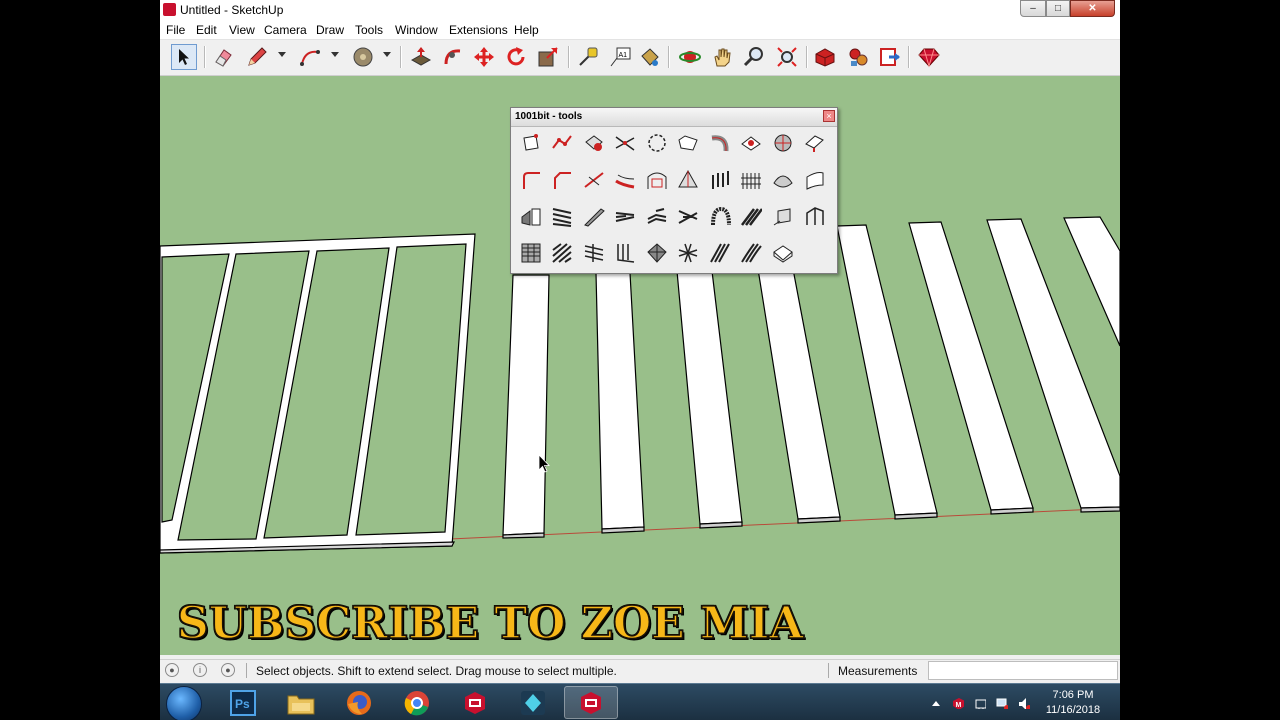 Image resolution: width=1280 pixels, height=720 pixels. I want to click on taskbar-sketchup-window, so click(591, 702).